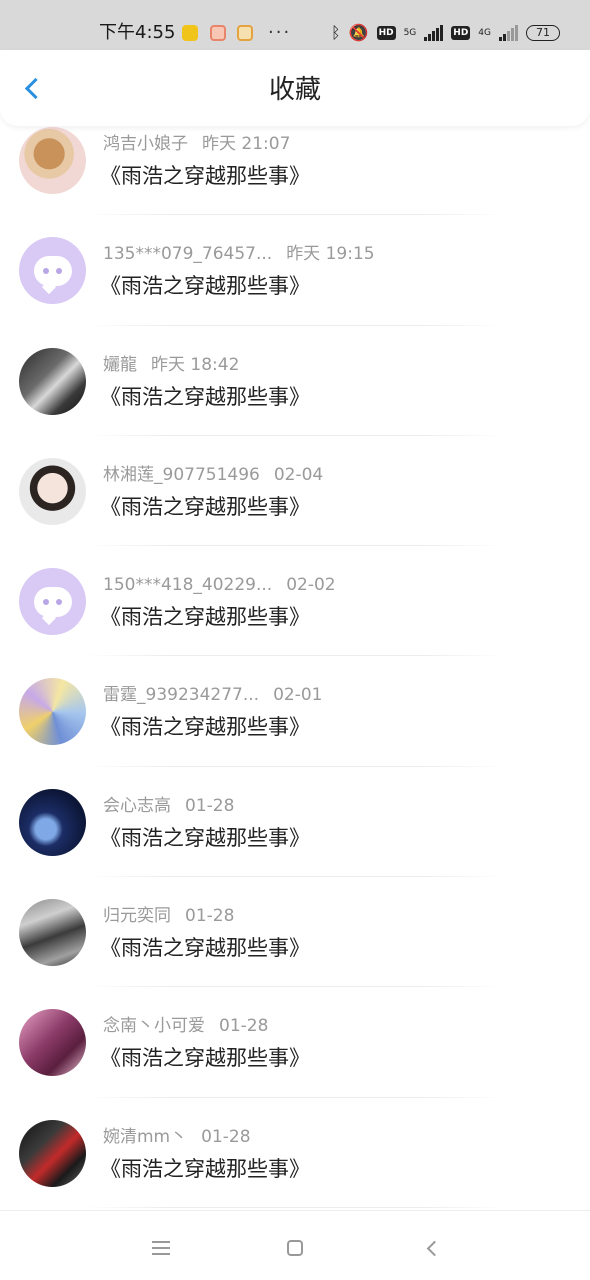  I want to click on username: 婉清mm丶, so click(145, 1137).